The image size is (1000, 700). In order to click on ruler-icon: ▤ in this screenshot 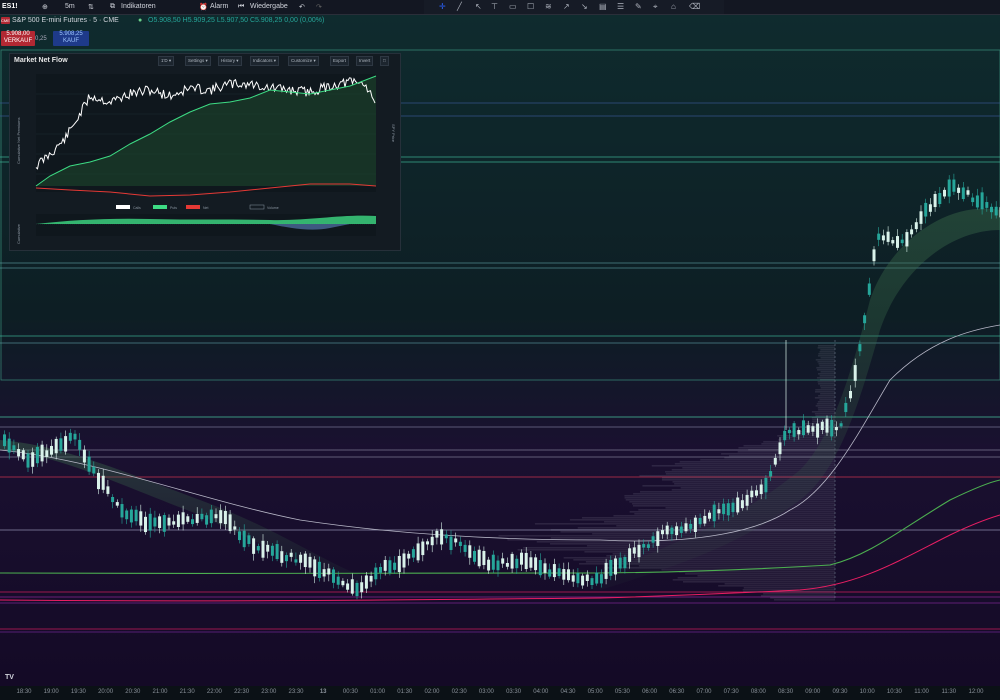, I will do `click(603, 6)`.